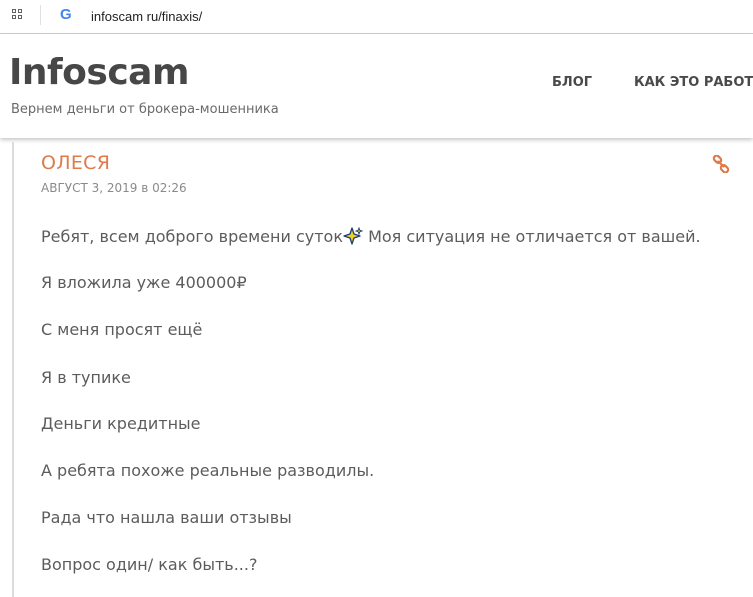 This screenshot has height=597, width=753. I want to click on comment-line: Деньги кредитные, so click(121, 423).